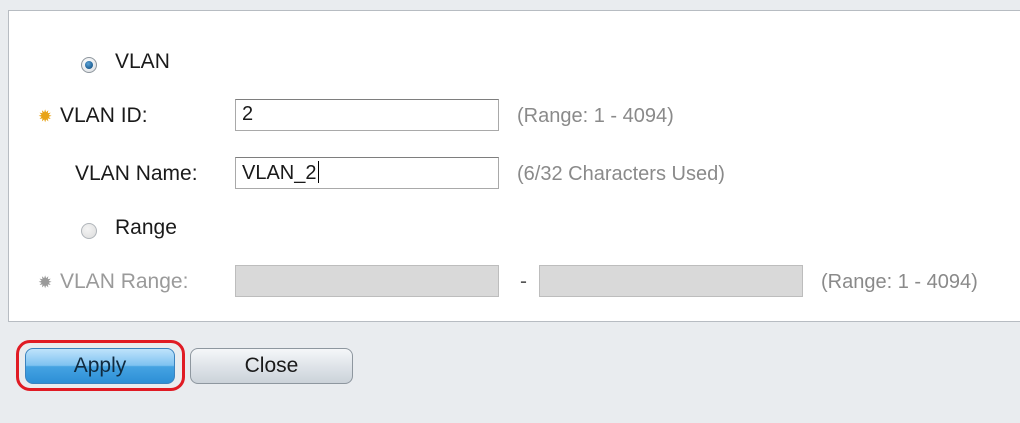  What do you see at coordinates (318, 172) in the screenshot?
I see `text-caret` at bounding box center [318, 172].